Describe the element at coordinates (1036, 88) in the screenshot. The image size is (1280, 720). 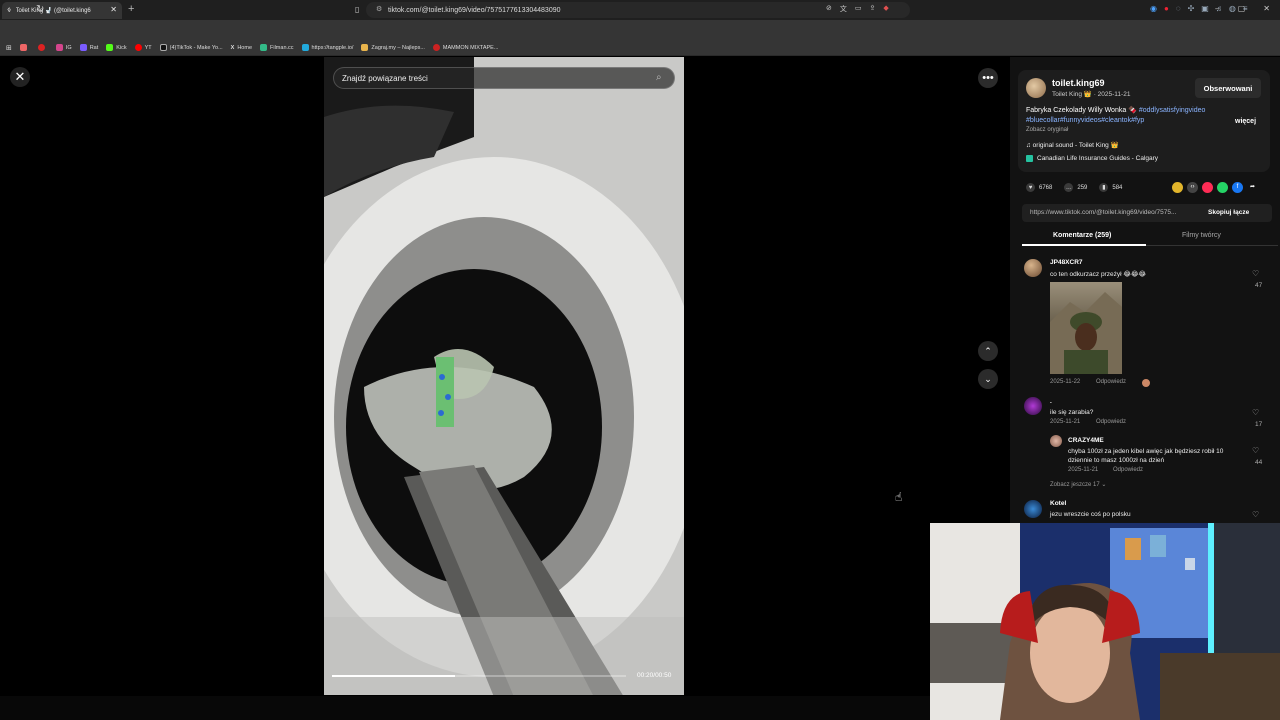
I see `creator-avatar` at that location.